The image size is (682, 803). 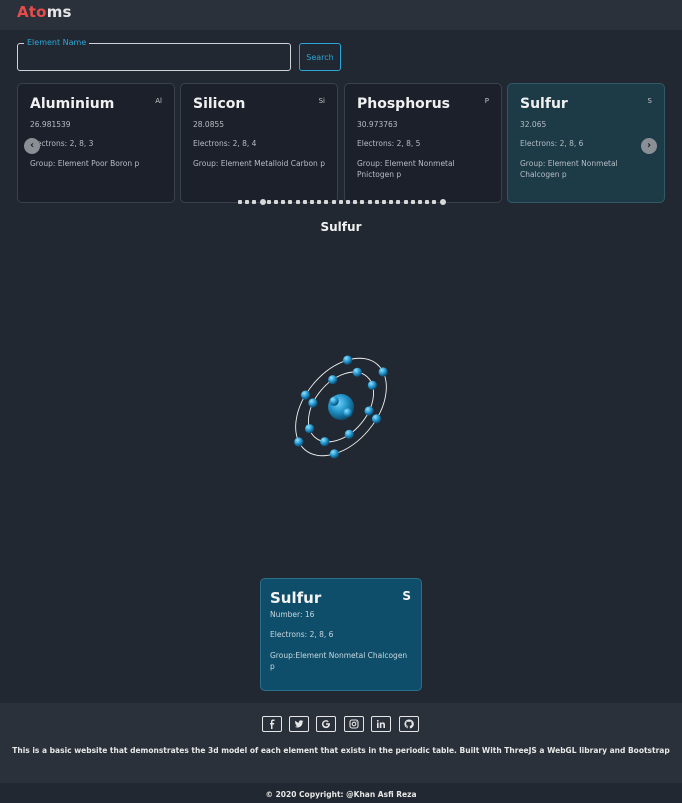 I want to click on footer, so click(x=341, y=743).